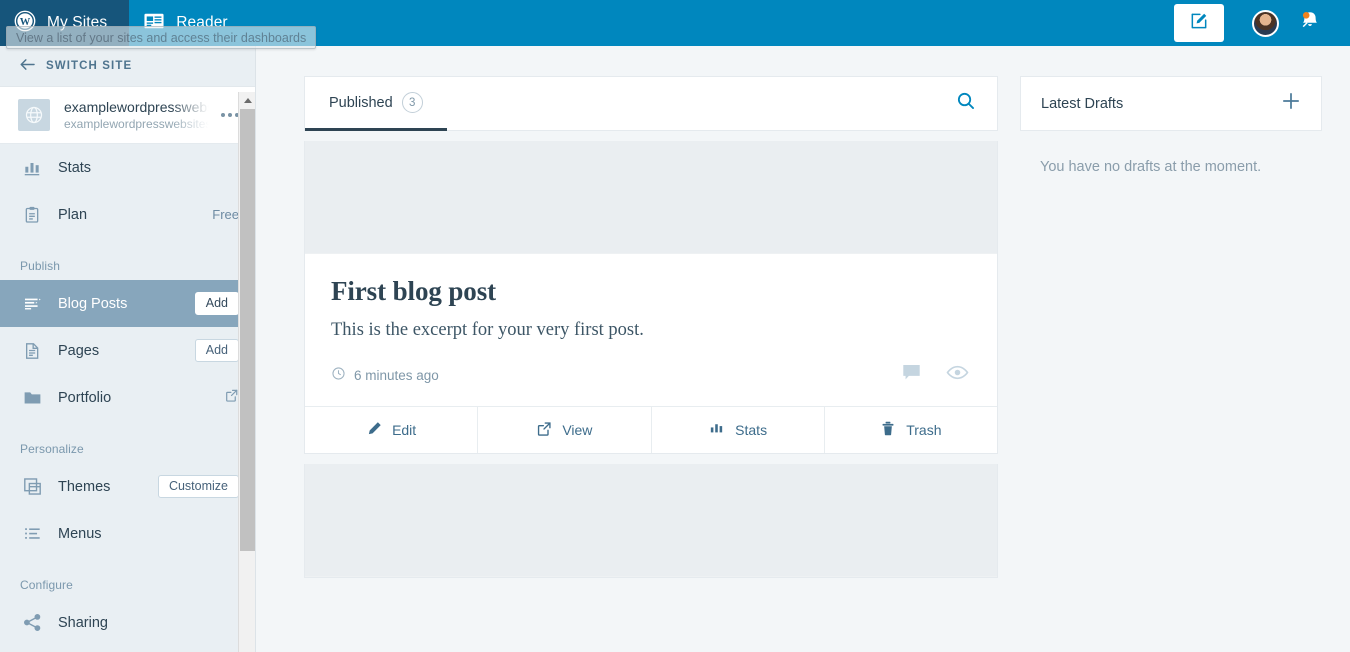 Image resolution: width=1350 pixels, height=652 pixels. I want to click on post-date-label: 6 minutes ago, so click(396, 375).